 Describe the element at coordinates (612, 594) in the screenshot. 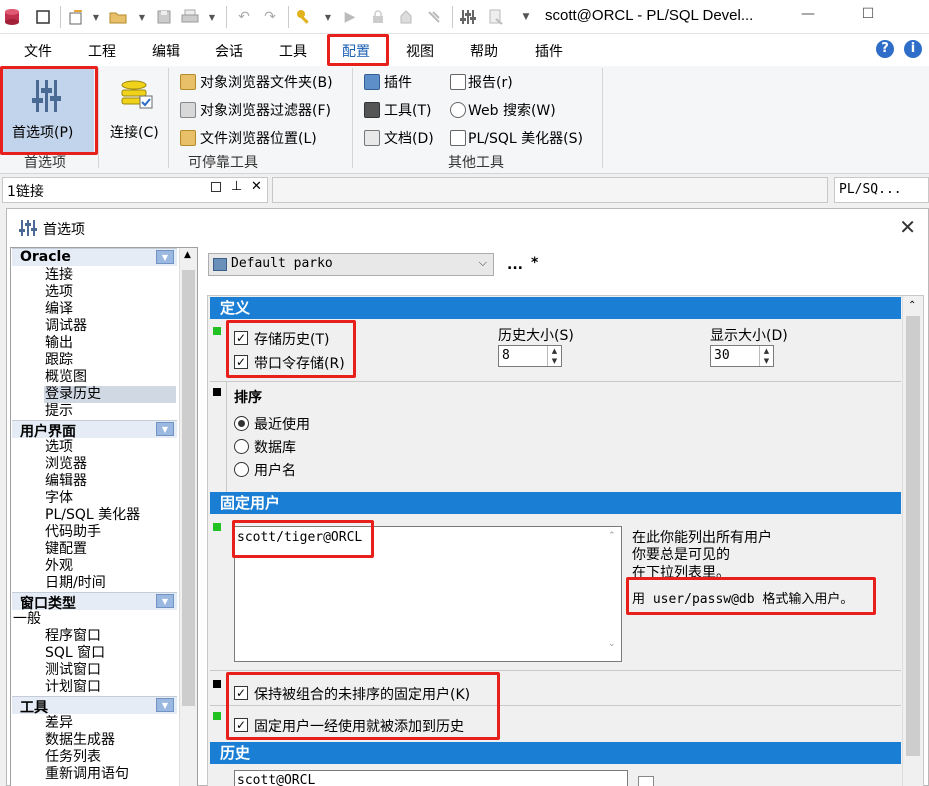

I see `fixed-users-scrollbar: ⌃ ⌄` at that location.